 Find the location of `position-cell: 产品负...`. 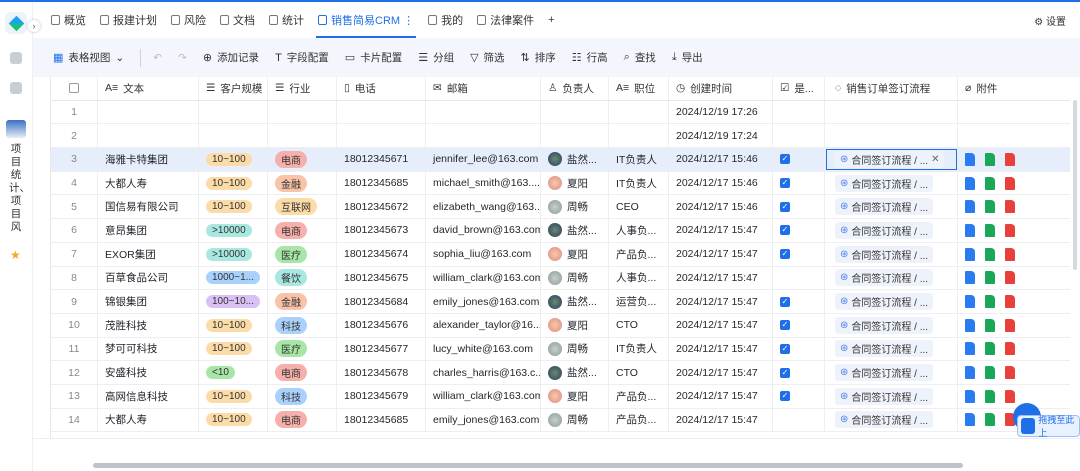

position-cell: 产品负... is located at coordinates (639, 396).